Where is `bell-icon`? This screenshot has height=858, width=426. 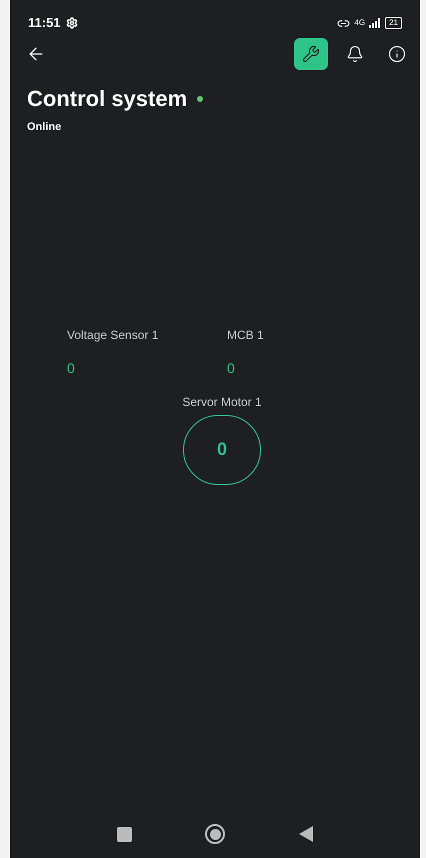 bell-icon is located at coordinates (355, 54).